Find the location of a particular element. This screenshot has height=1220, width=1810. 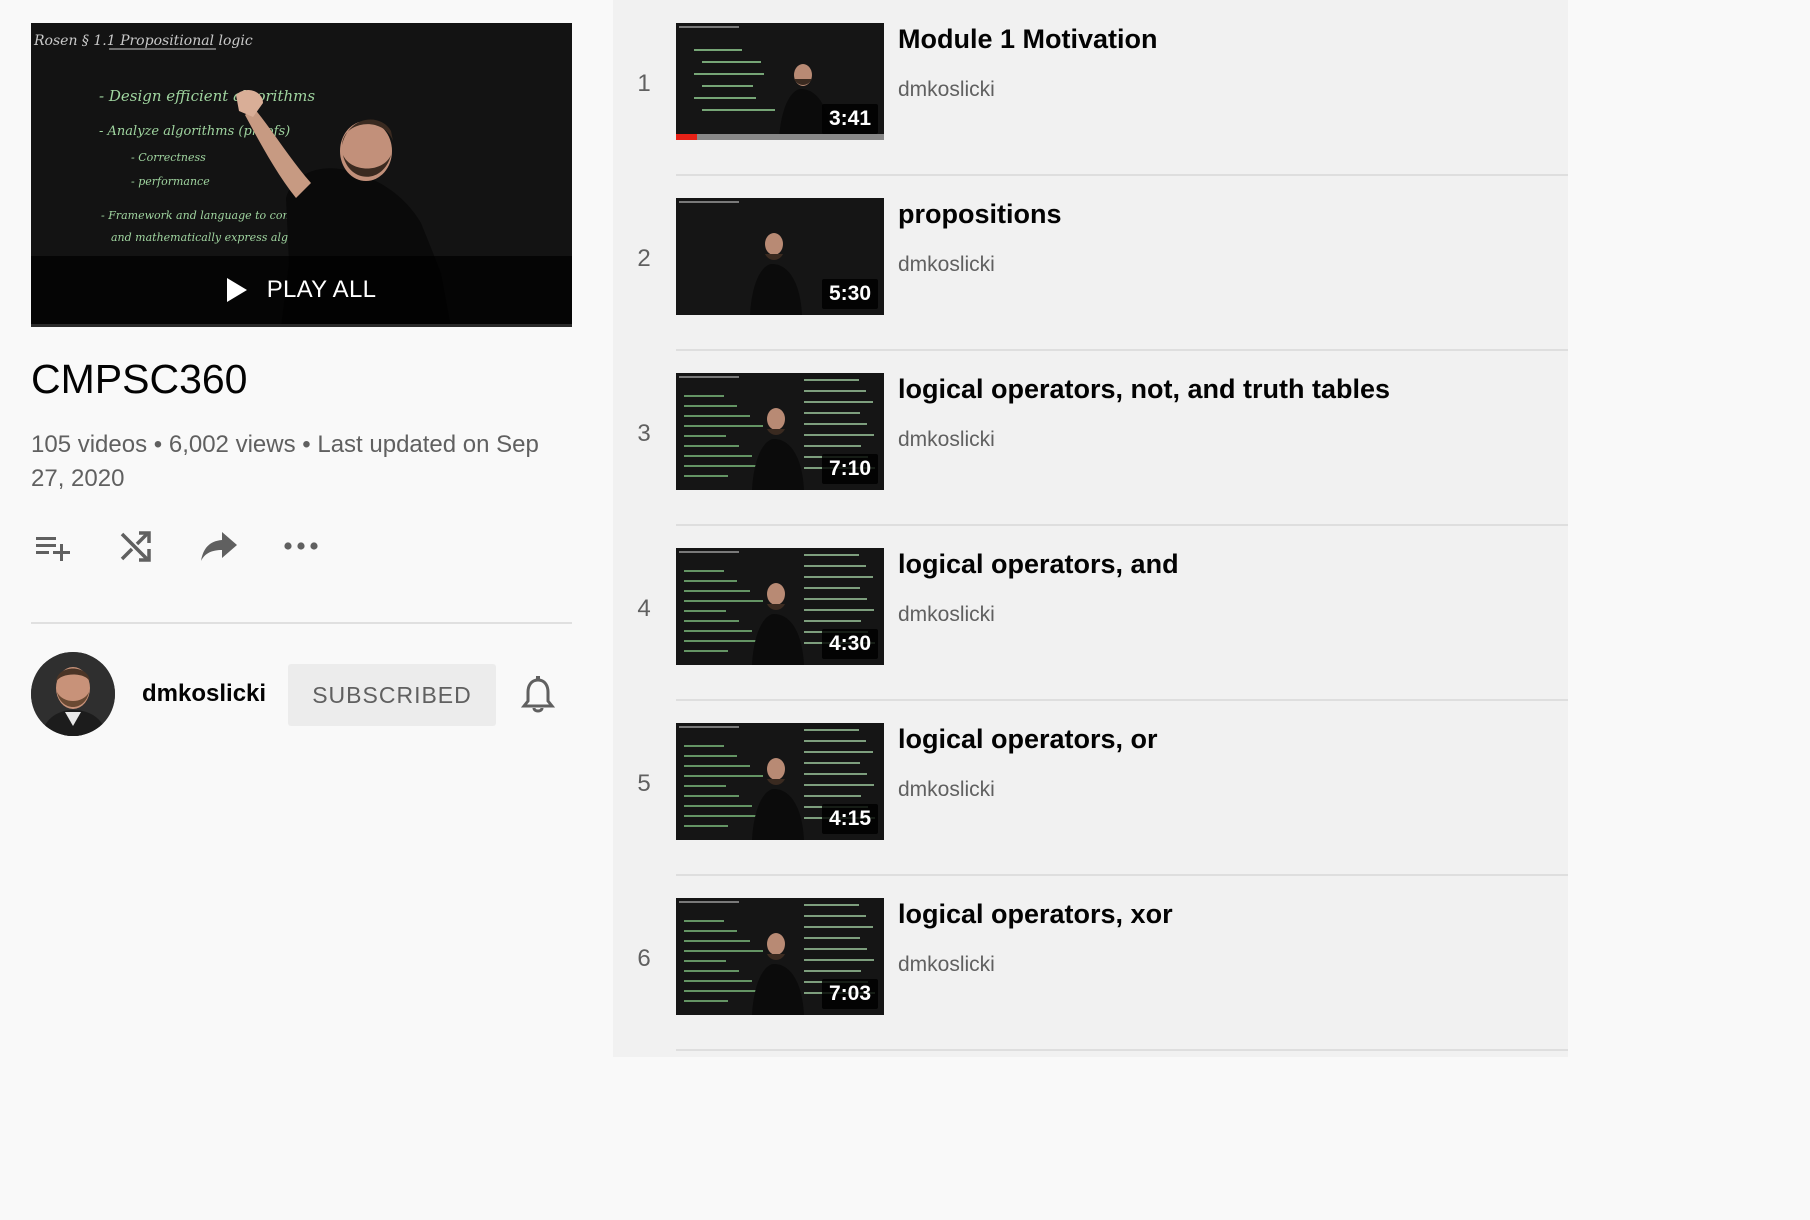

video-title-link: logical operators, or is located at coordinates (1028, 739).